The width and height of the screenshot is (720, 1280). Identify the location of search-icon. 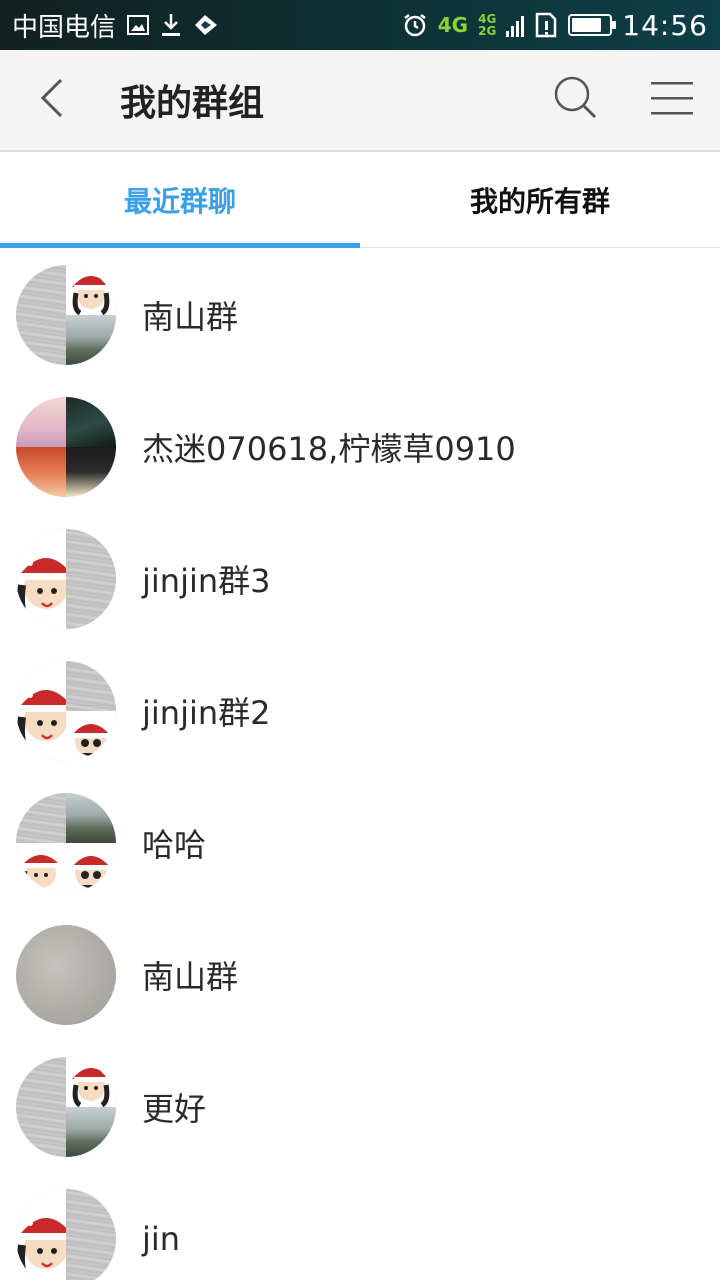
(576, 100).